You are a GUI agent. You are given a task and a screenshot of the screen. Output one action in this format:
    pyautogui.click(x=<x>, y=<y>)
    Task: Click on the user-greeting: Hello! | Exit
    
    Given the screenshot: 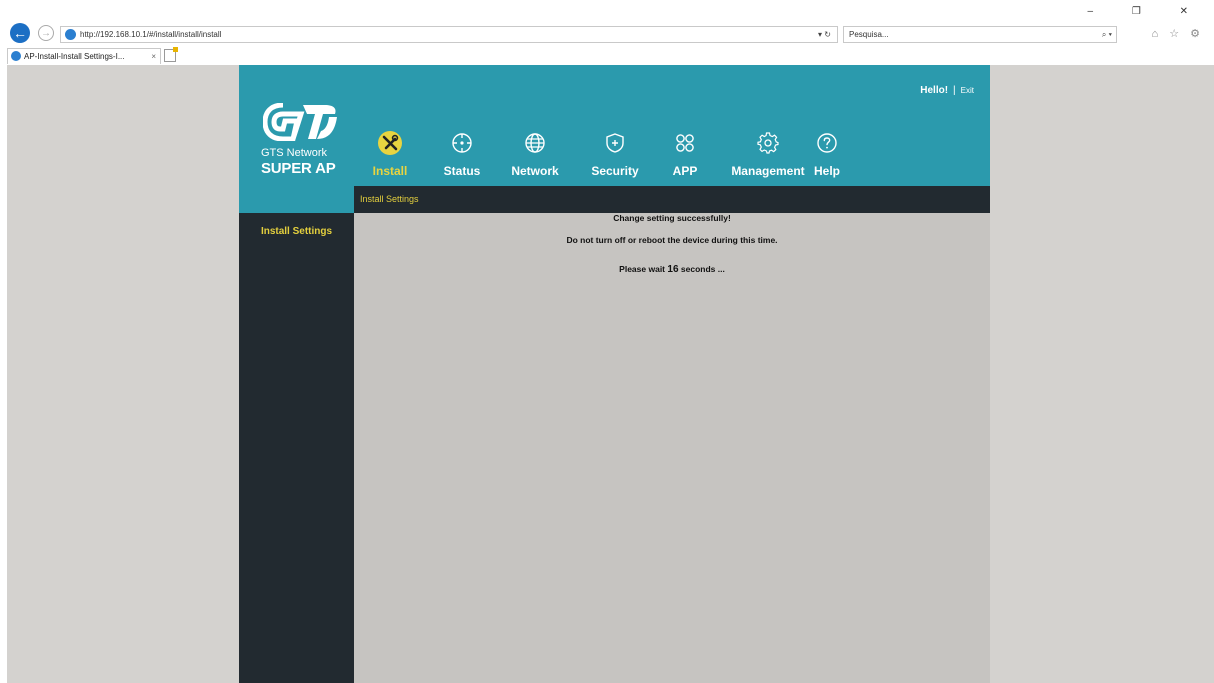 What is the action you would take?
    pyautogui.click(x=947, y=90)
    